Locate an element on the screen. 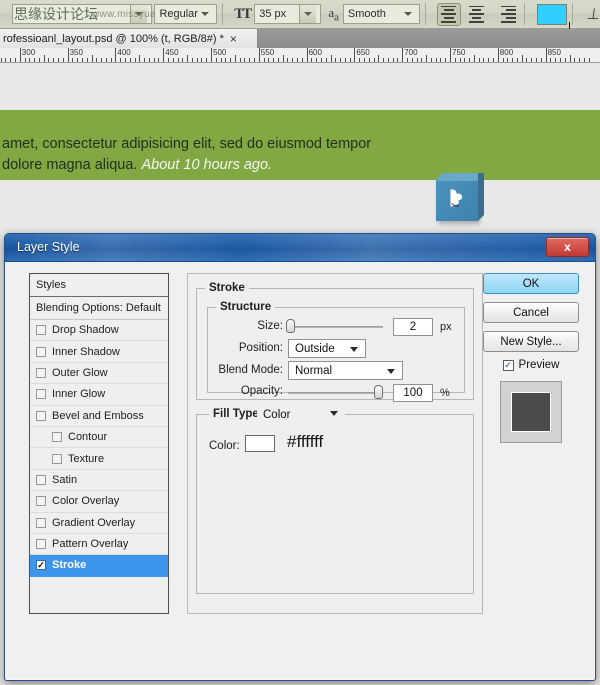 Image resolution: width=600 pixels, height=685 pixels. checkbox-checked-icon: ✓ is located at coordinates (41, 565).